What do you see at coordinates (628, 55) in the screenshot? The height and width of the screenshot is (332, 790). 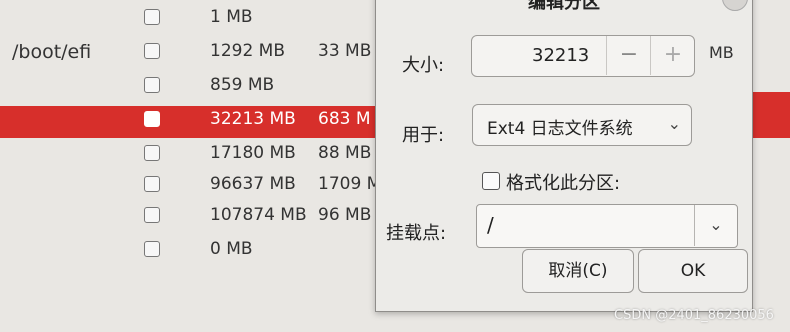 I see `decrease-button: −` at bounding box center [628, 55].